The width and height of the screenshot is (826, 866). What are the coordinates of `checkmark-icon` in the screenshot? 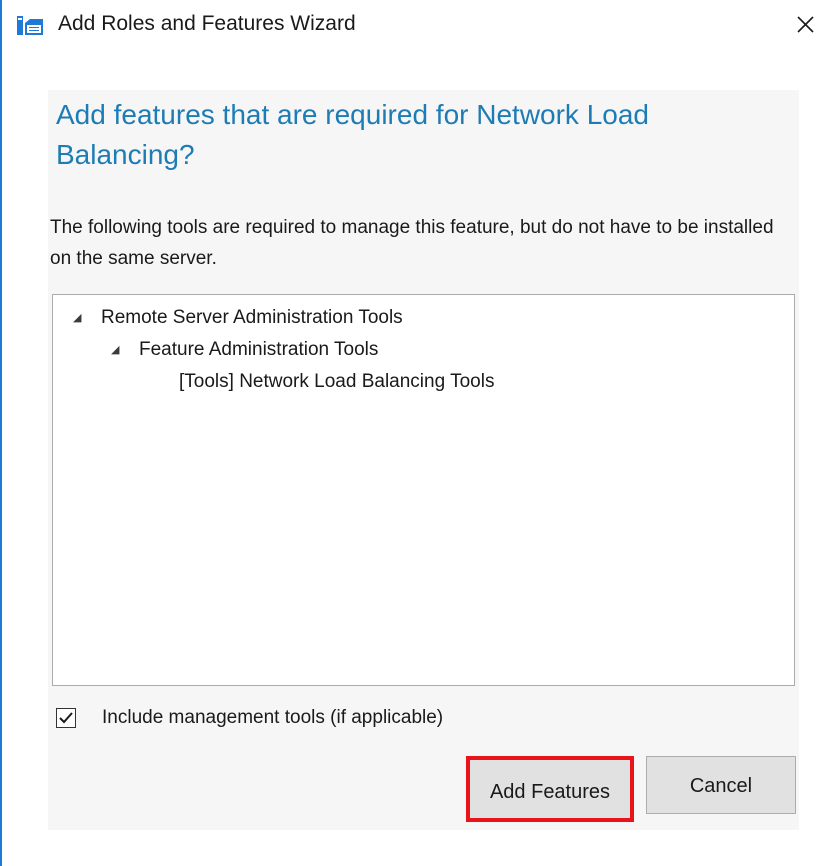 It's located at (66, 718).